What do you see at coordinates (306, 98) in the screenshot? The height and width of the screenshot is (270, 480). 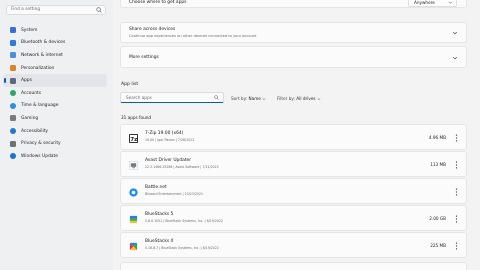 I see `filter-by-value: All drives` at bounding box center [306, 98].